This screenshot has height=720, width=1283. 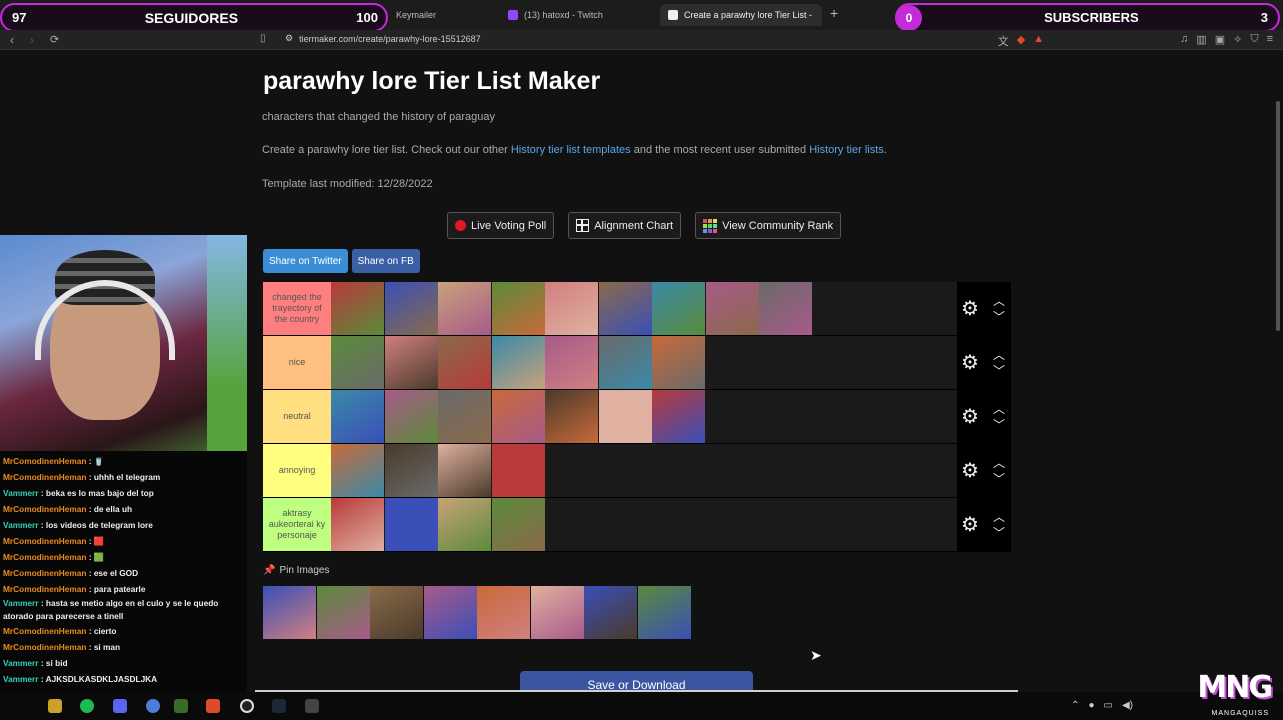 What do you see at coordinates (289, 38) in the screenshot?
I see `site-info-icon: ⚙` at bounding box center [289, 38].